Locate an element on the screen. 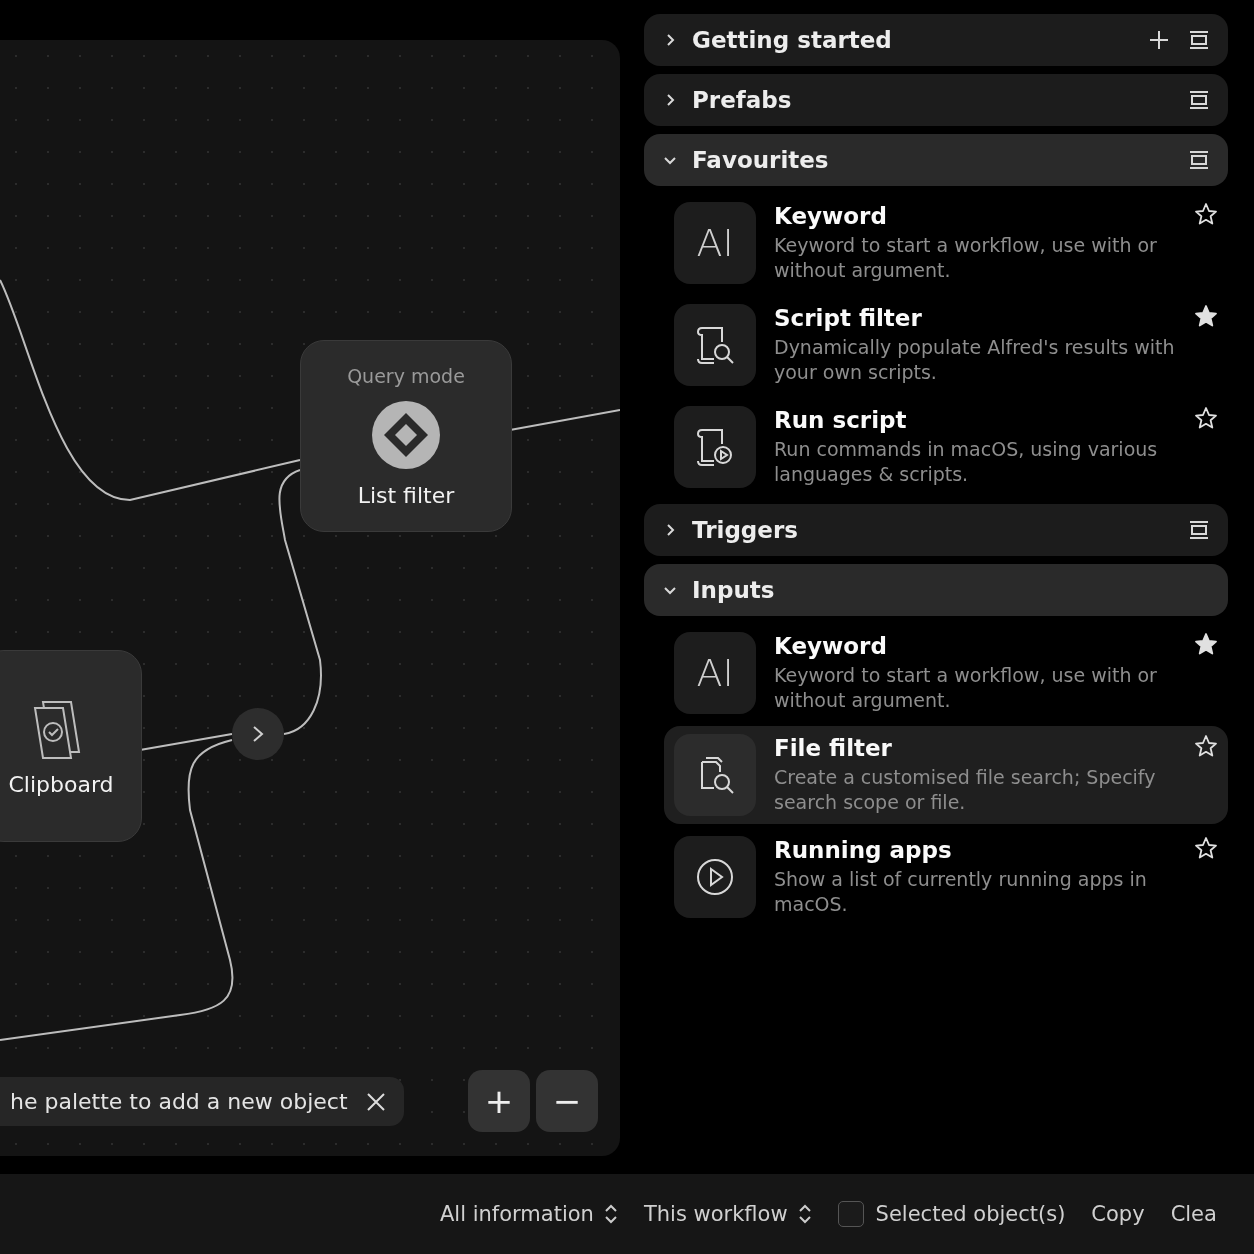 This screenshot has height=1254, width=1254. item-title: Running apps is located at coordinates (863, 850).